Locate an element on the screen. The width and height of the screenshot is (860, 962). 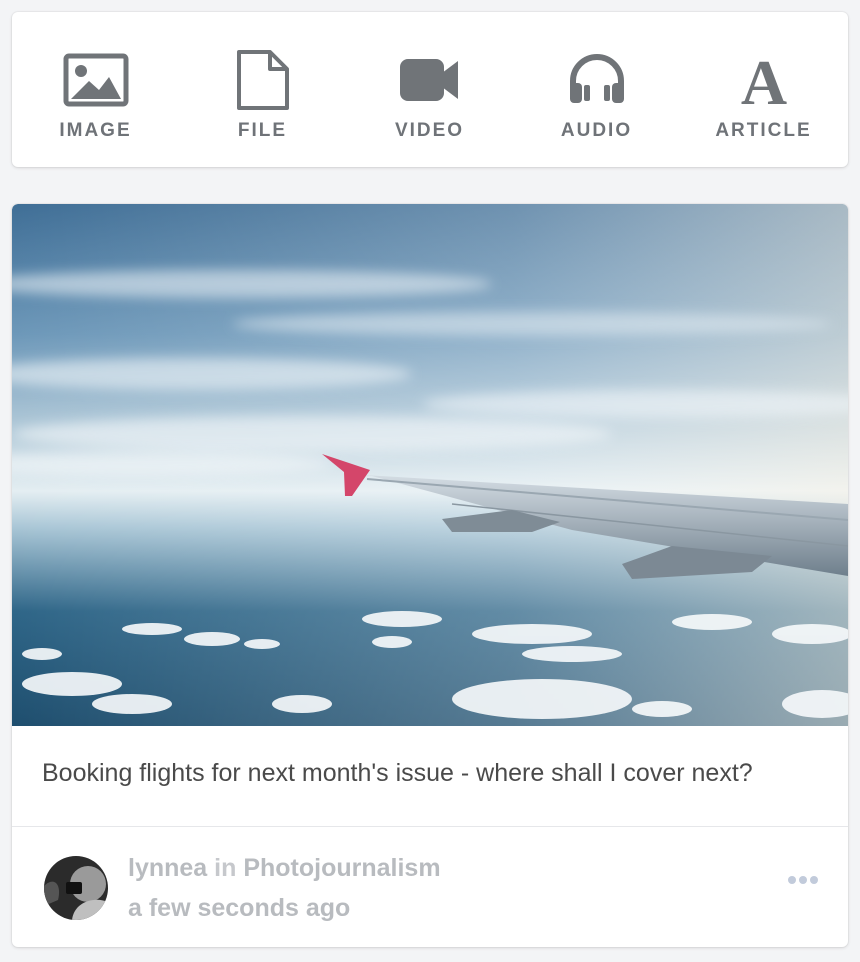
article-button: A ARTICLE is located at coordinates (763, 89).